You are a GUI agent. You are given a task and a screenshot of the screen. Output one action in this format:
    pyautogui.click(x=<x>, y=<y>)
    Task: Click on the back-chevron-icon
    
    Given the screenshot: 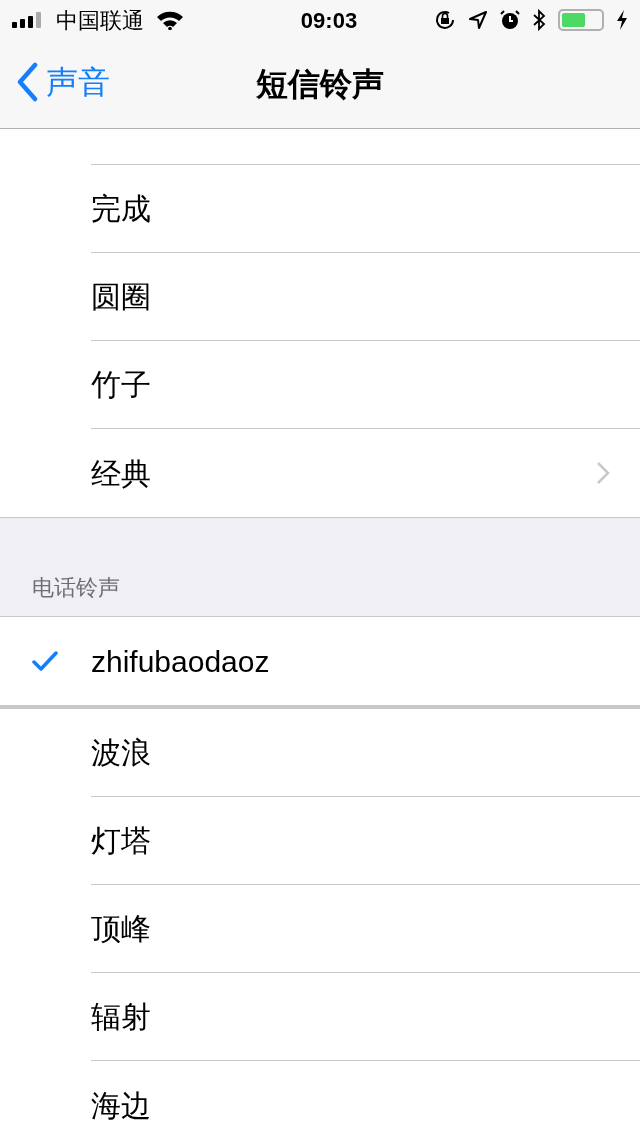 What is the action you would take?
    pyautogui.click(x=27, y=82)
    